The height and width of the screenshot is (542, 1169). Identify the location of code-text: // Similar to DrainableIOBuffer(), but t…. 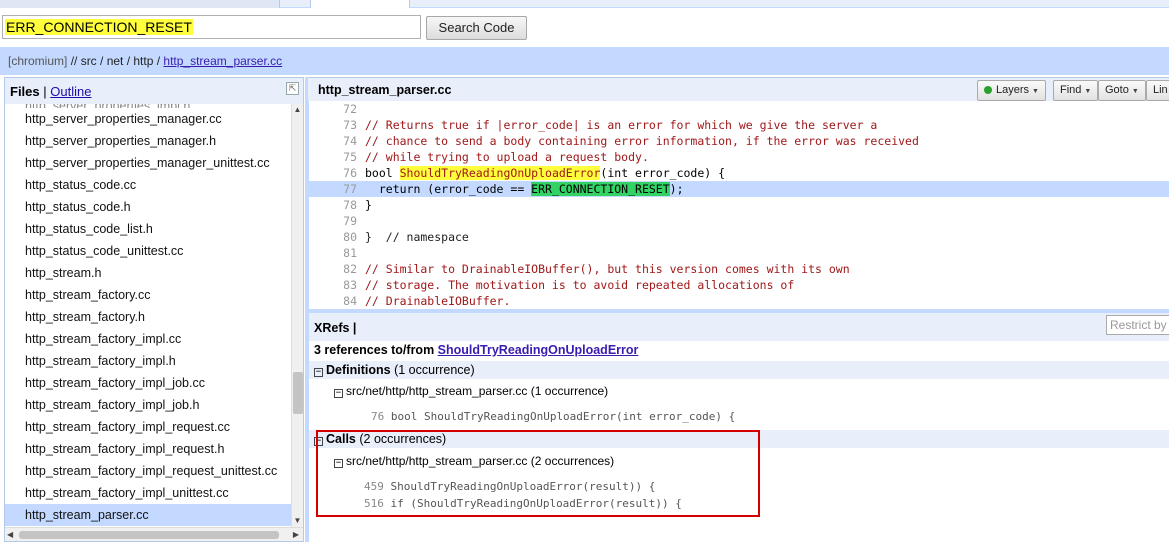
(607, 269).